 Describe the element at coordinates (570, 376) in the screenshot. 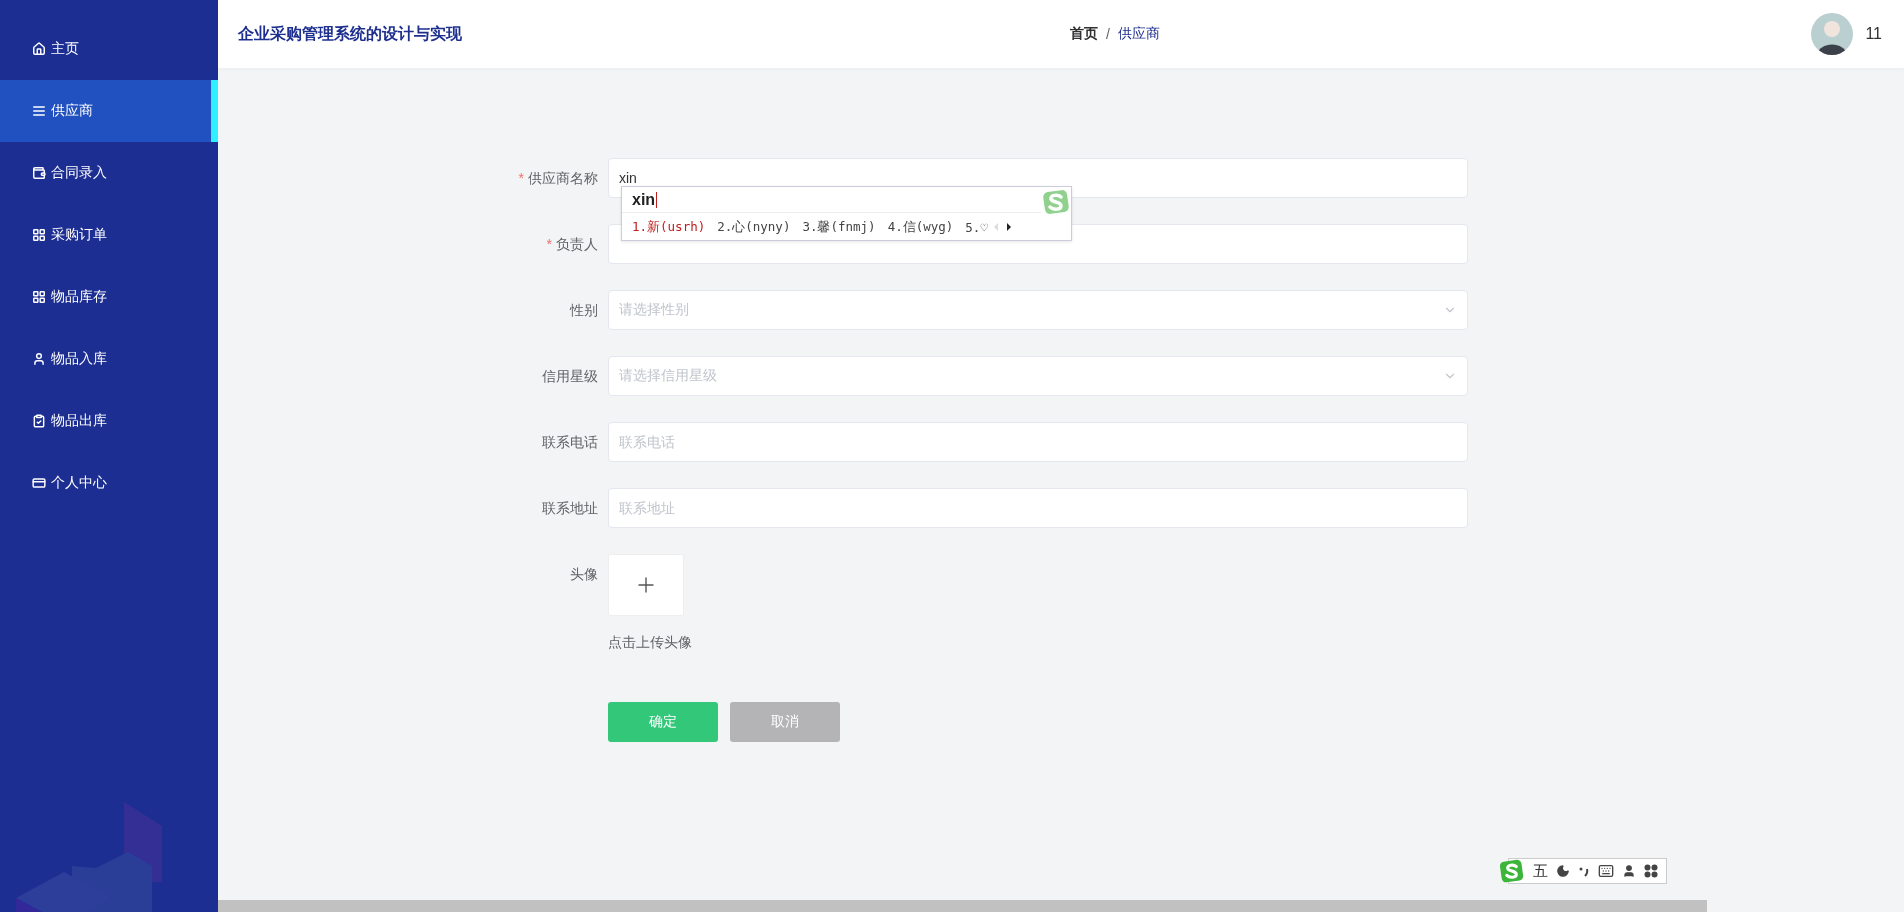

I see `label-text: 信用星级` at that location.